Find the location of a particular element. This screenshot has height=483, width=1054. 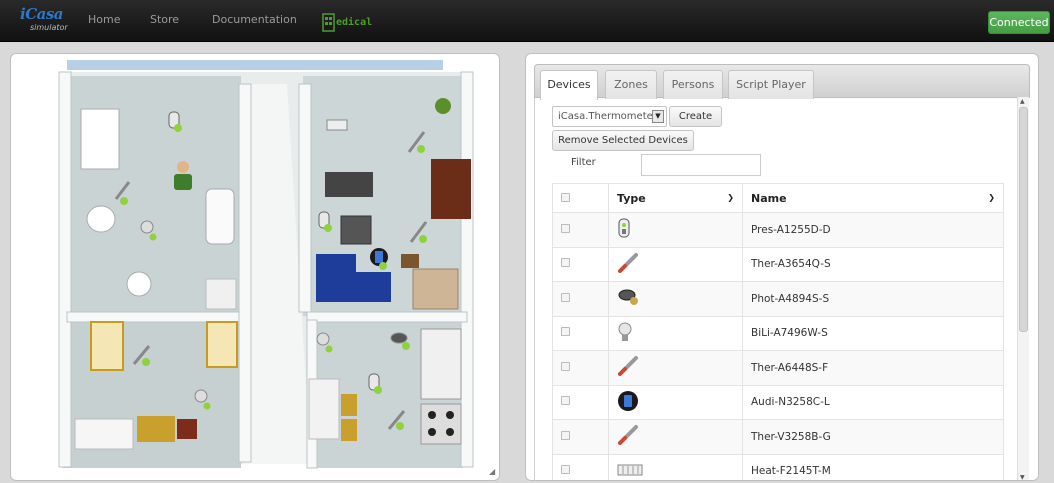

heater-device is located at coordinates (337, 125).